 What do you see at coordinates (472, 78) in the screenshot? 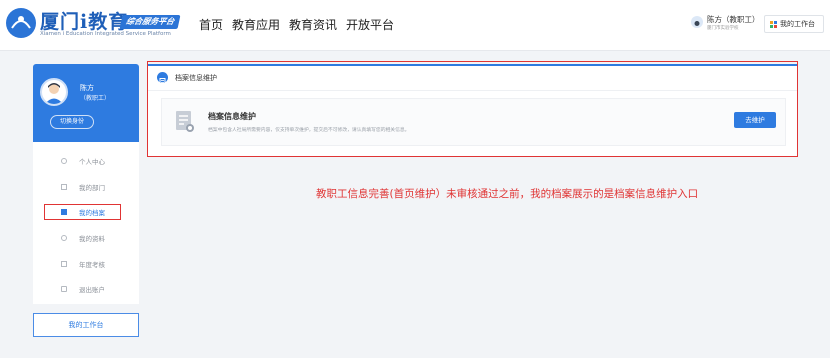
I see `panel-header: 档案信息维护` at bounding box center [472, 78].